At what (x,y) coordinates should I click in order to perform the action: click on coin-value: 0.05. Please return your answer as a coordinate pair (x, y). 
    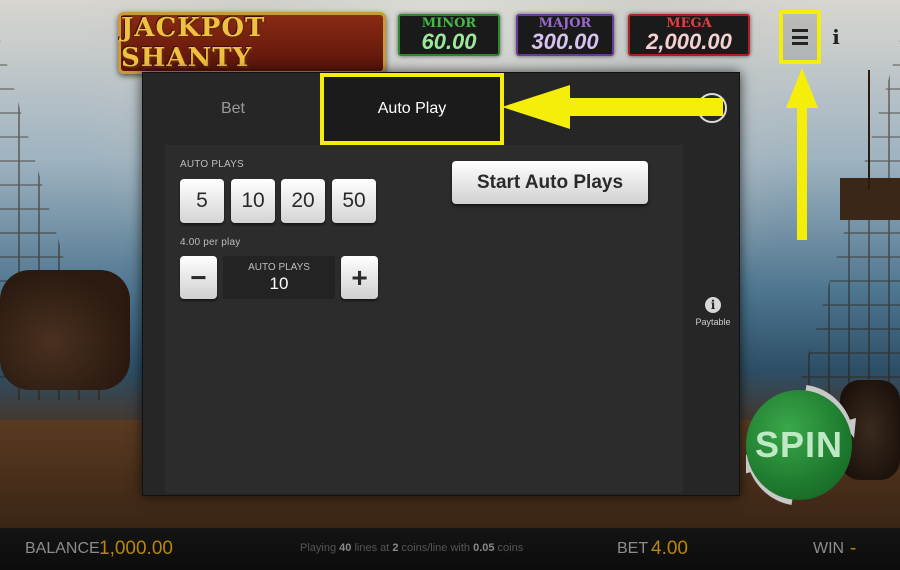
    Looking at the image, I should click on (484, 548).